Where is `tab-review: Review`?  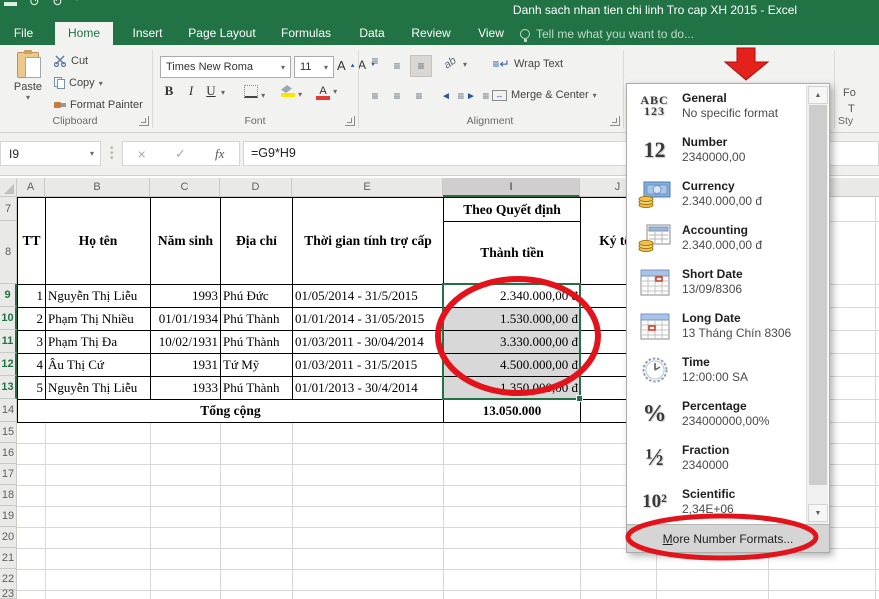
tab-review: Review is located at coordinates (431, 33).